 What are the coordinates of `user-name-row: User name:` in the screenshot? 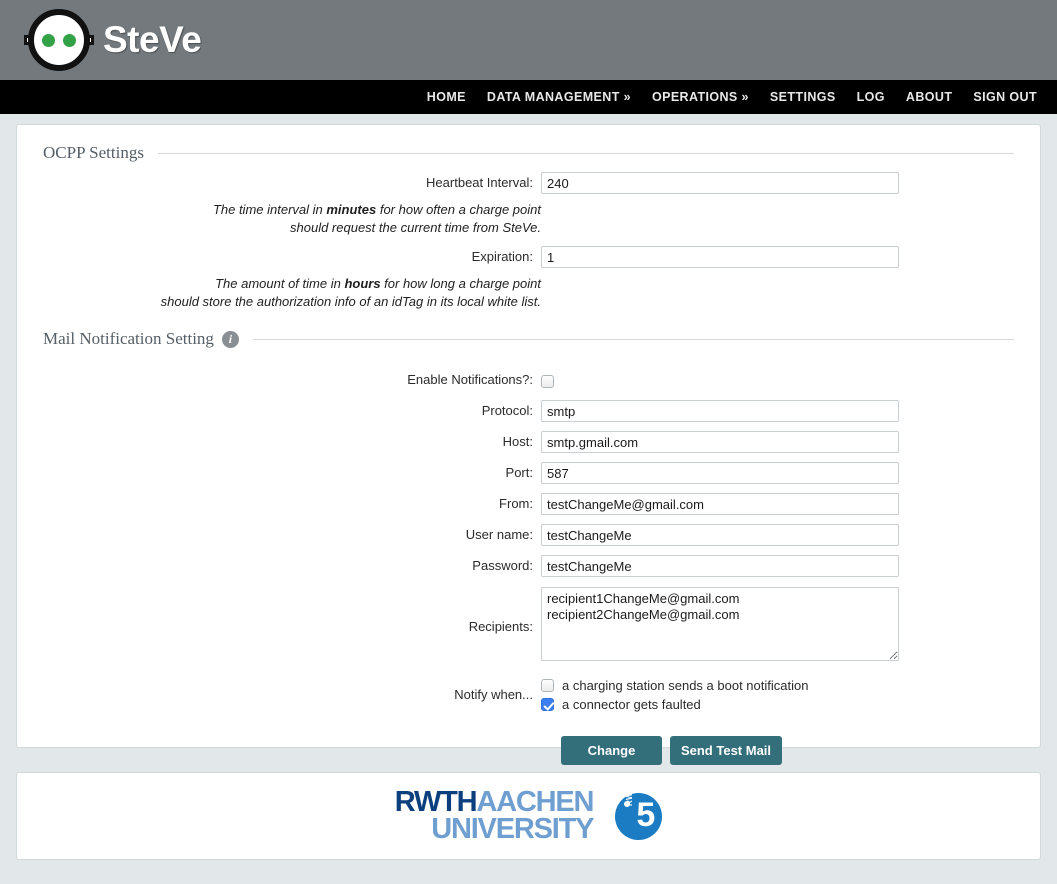 It's located at (528, 535).